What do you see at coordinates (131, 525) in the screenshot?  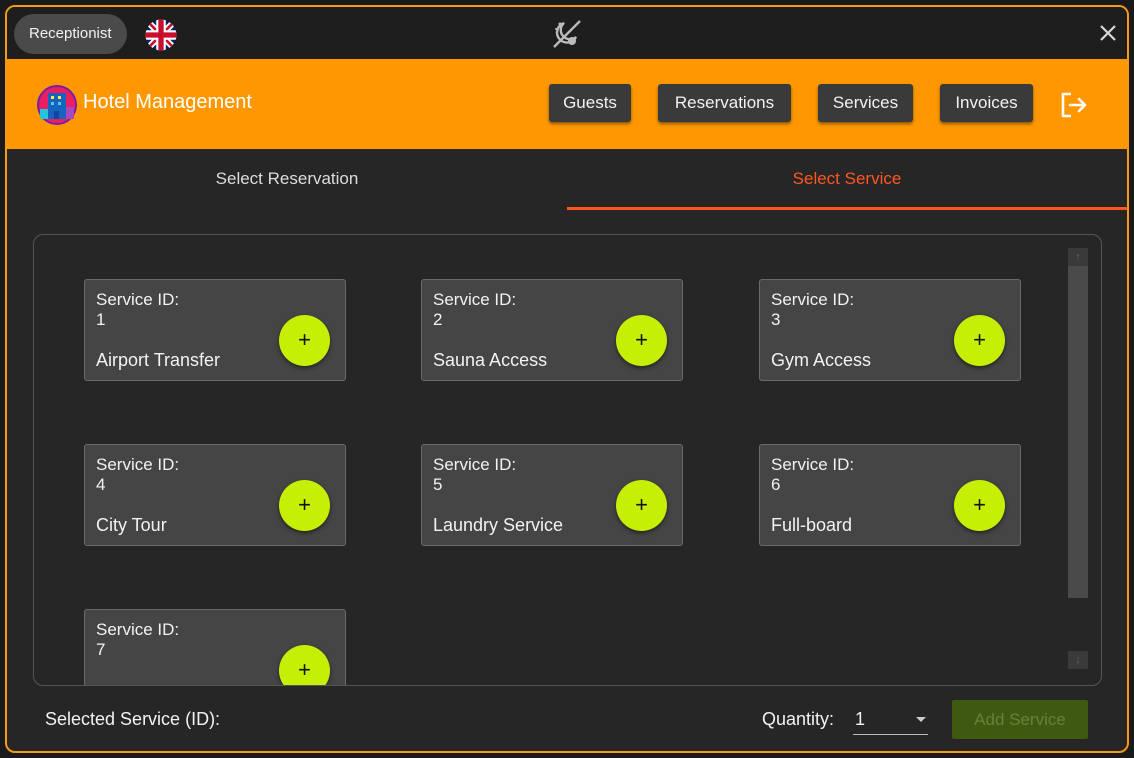 I see `service-name: City Tour` at bounding box center [131, 525].